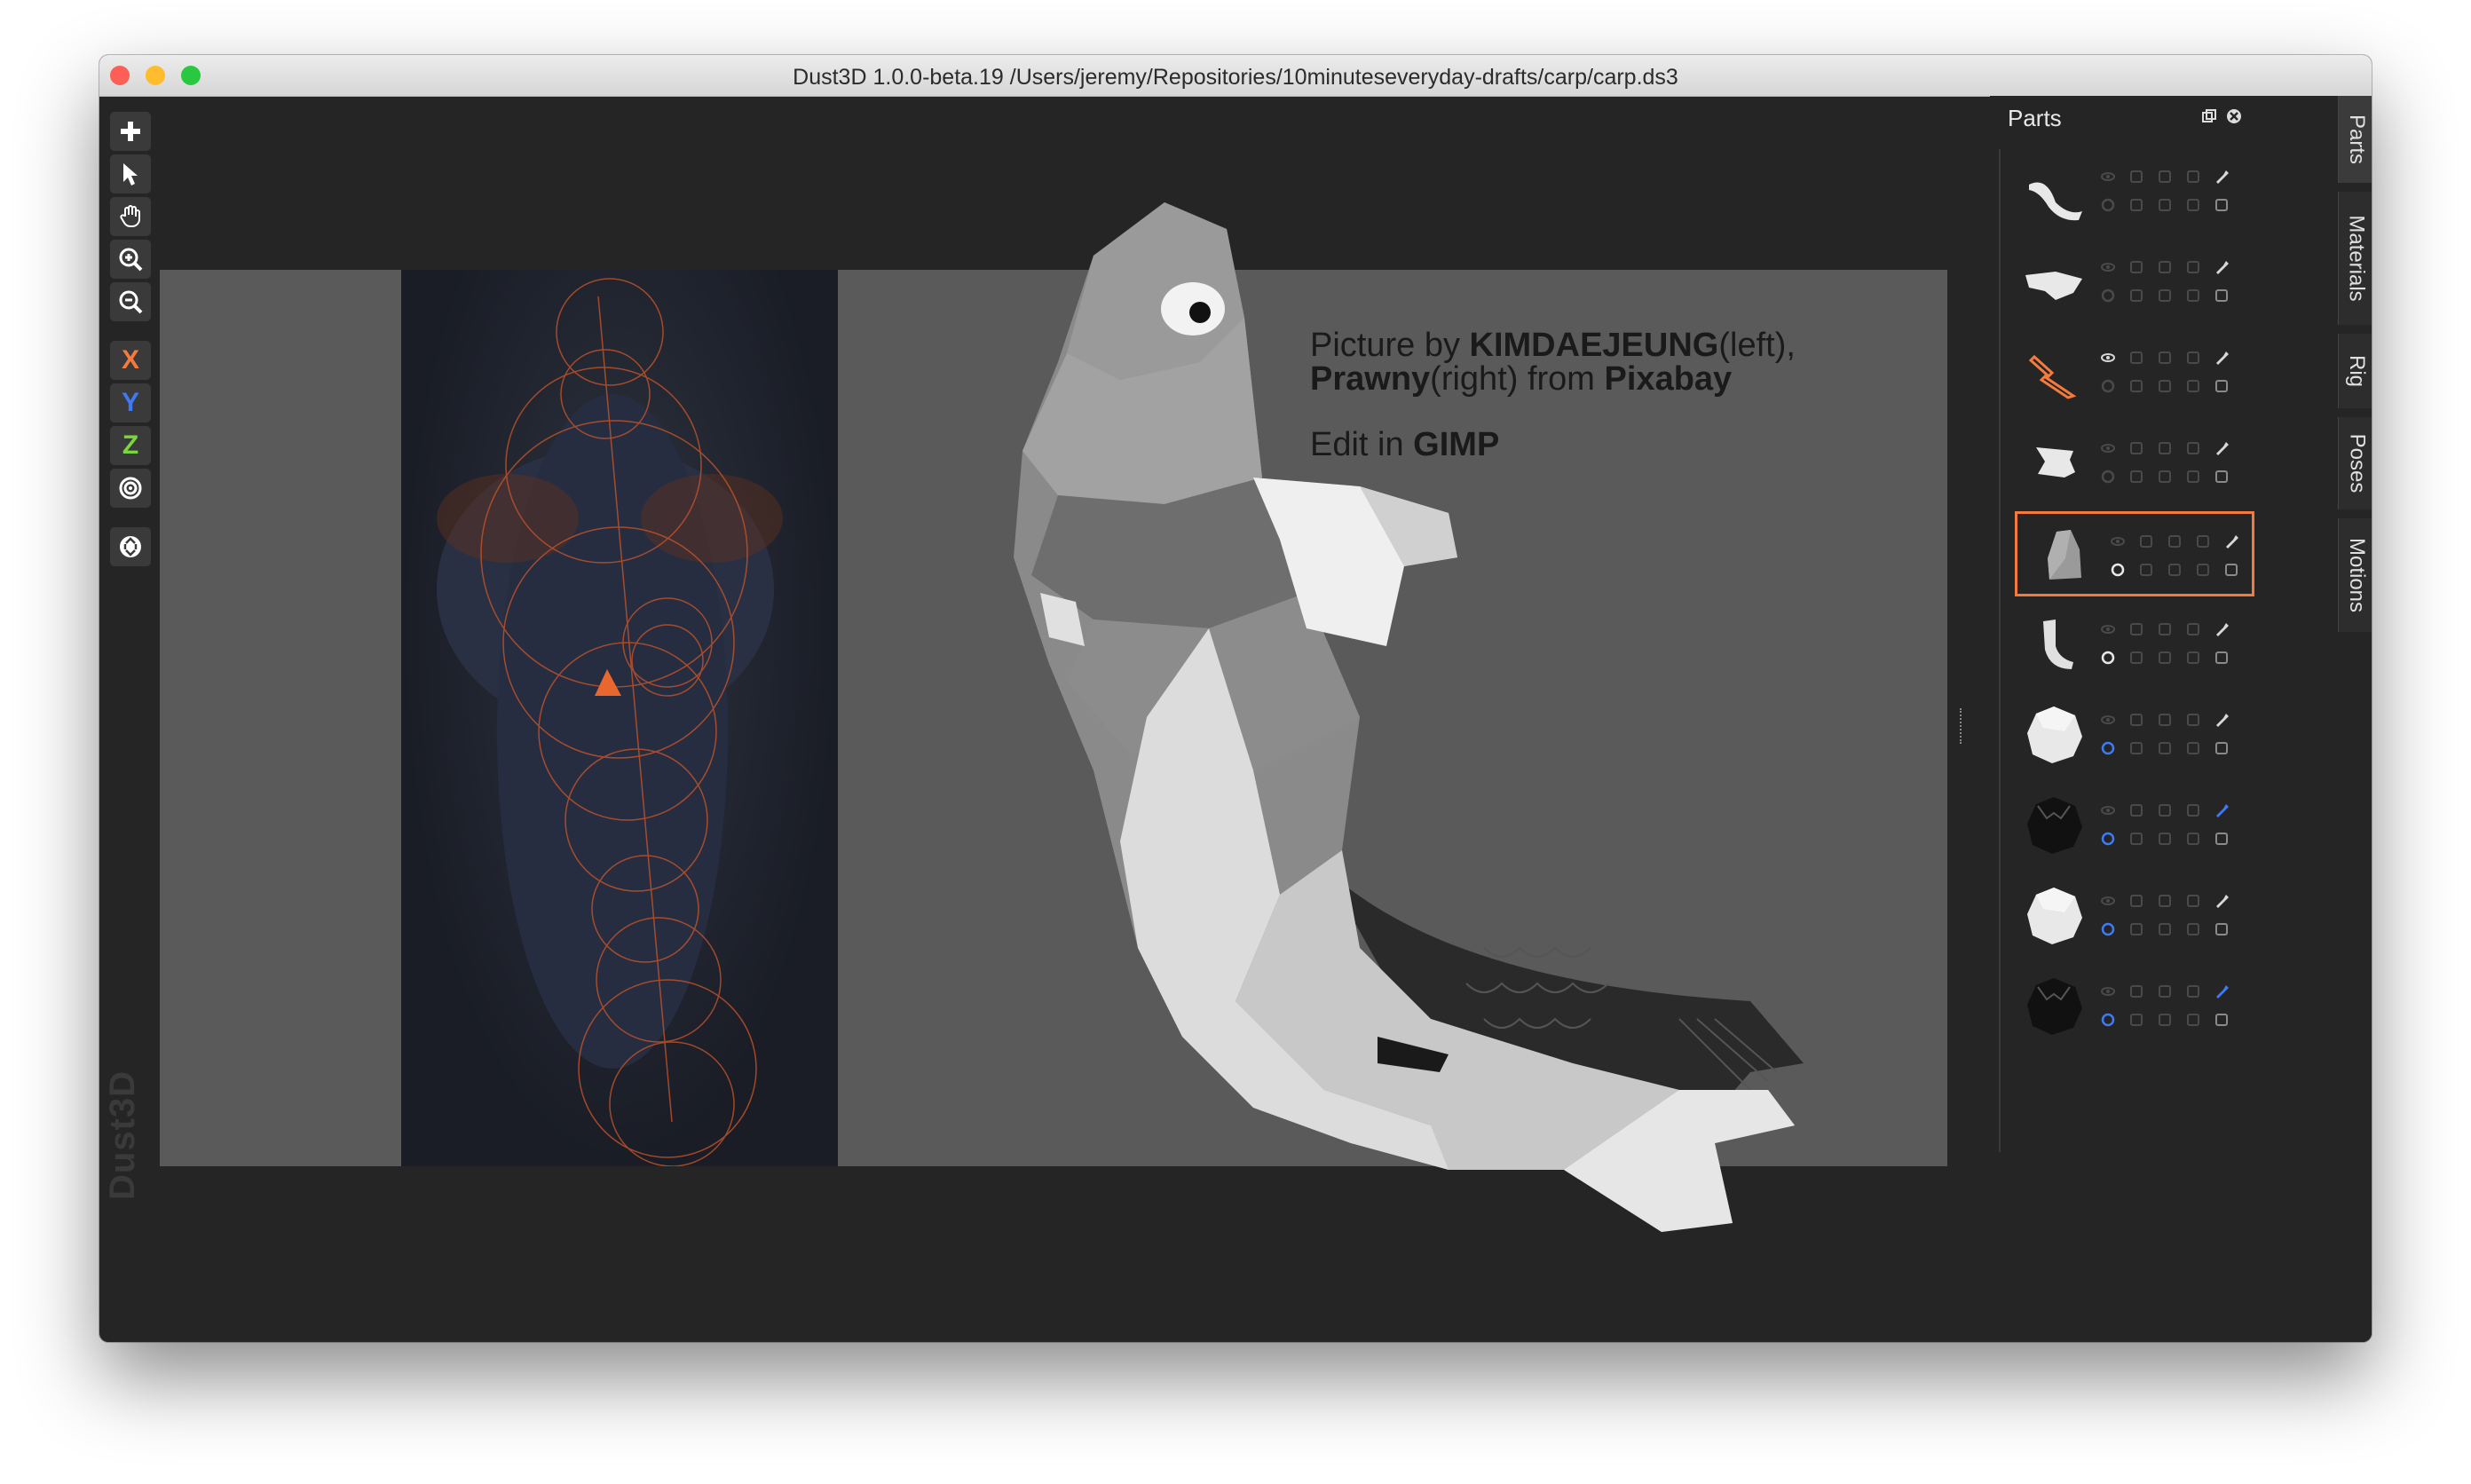  What do you see at coordinates (2355, 139) in the screenshot?
I see `tab-parts: Parts` at bounding box center [2355, 139].